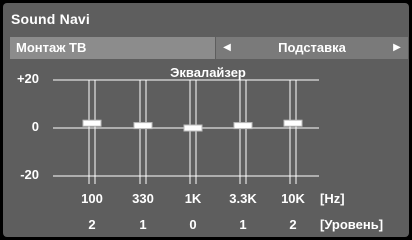  What do you see at coordinates (243, 126) in the screenshot?
I see `eq-slider-handle-3.3K` at bounding box center [243, 126].